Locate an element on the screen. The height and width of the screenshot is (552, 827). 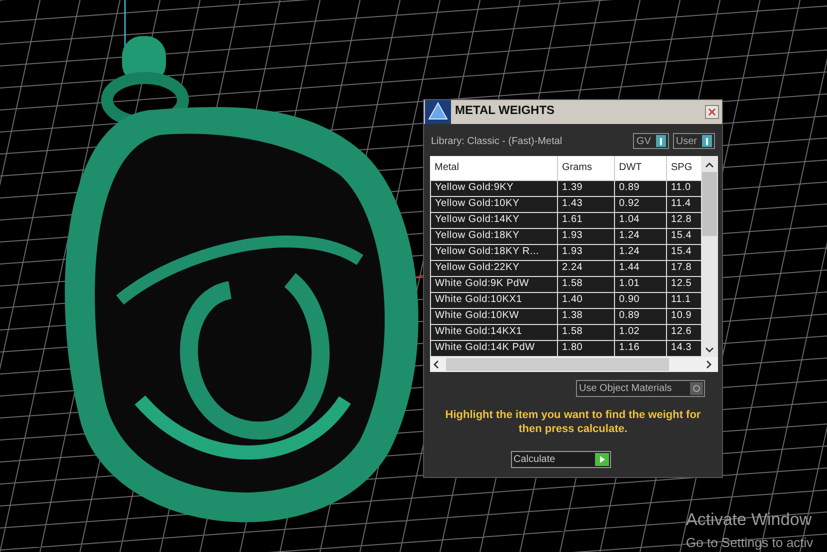
table-cell: 11.0 is located at coordinates (683, 188).